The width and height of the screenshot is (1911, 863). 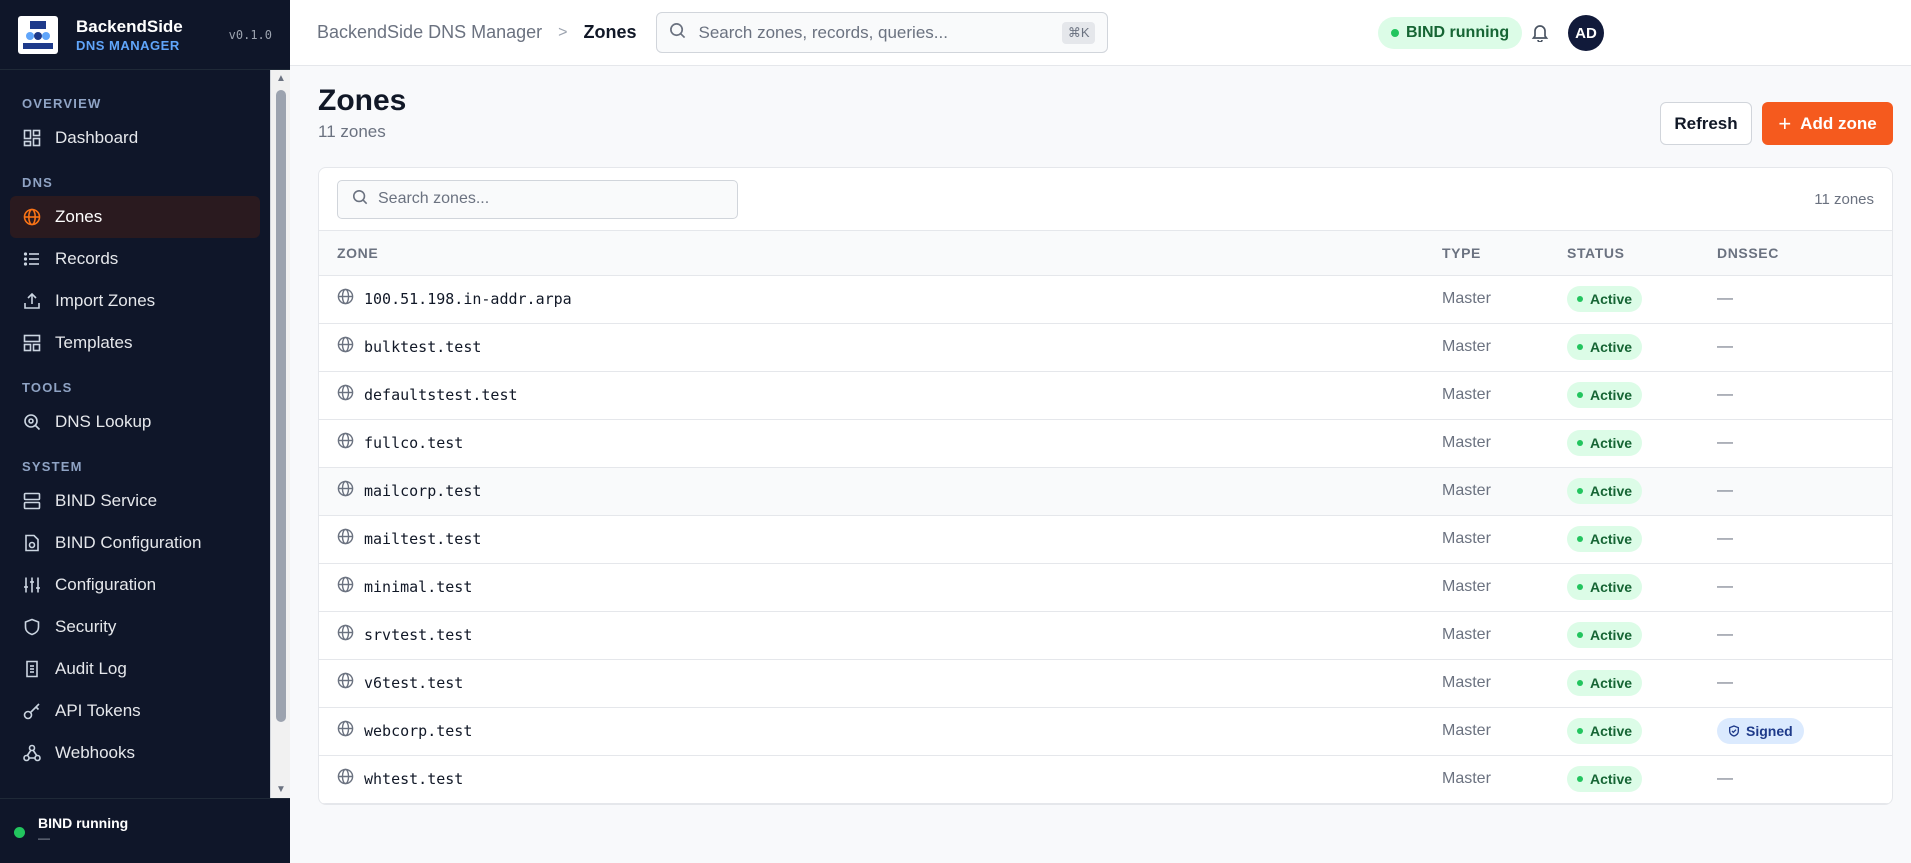 I want to click on table-row: whtest.test Master Active —, so click(x=1105, y=779).